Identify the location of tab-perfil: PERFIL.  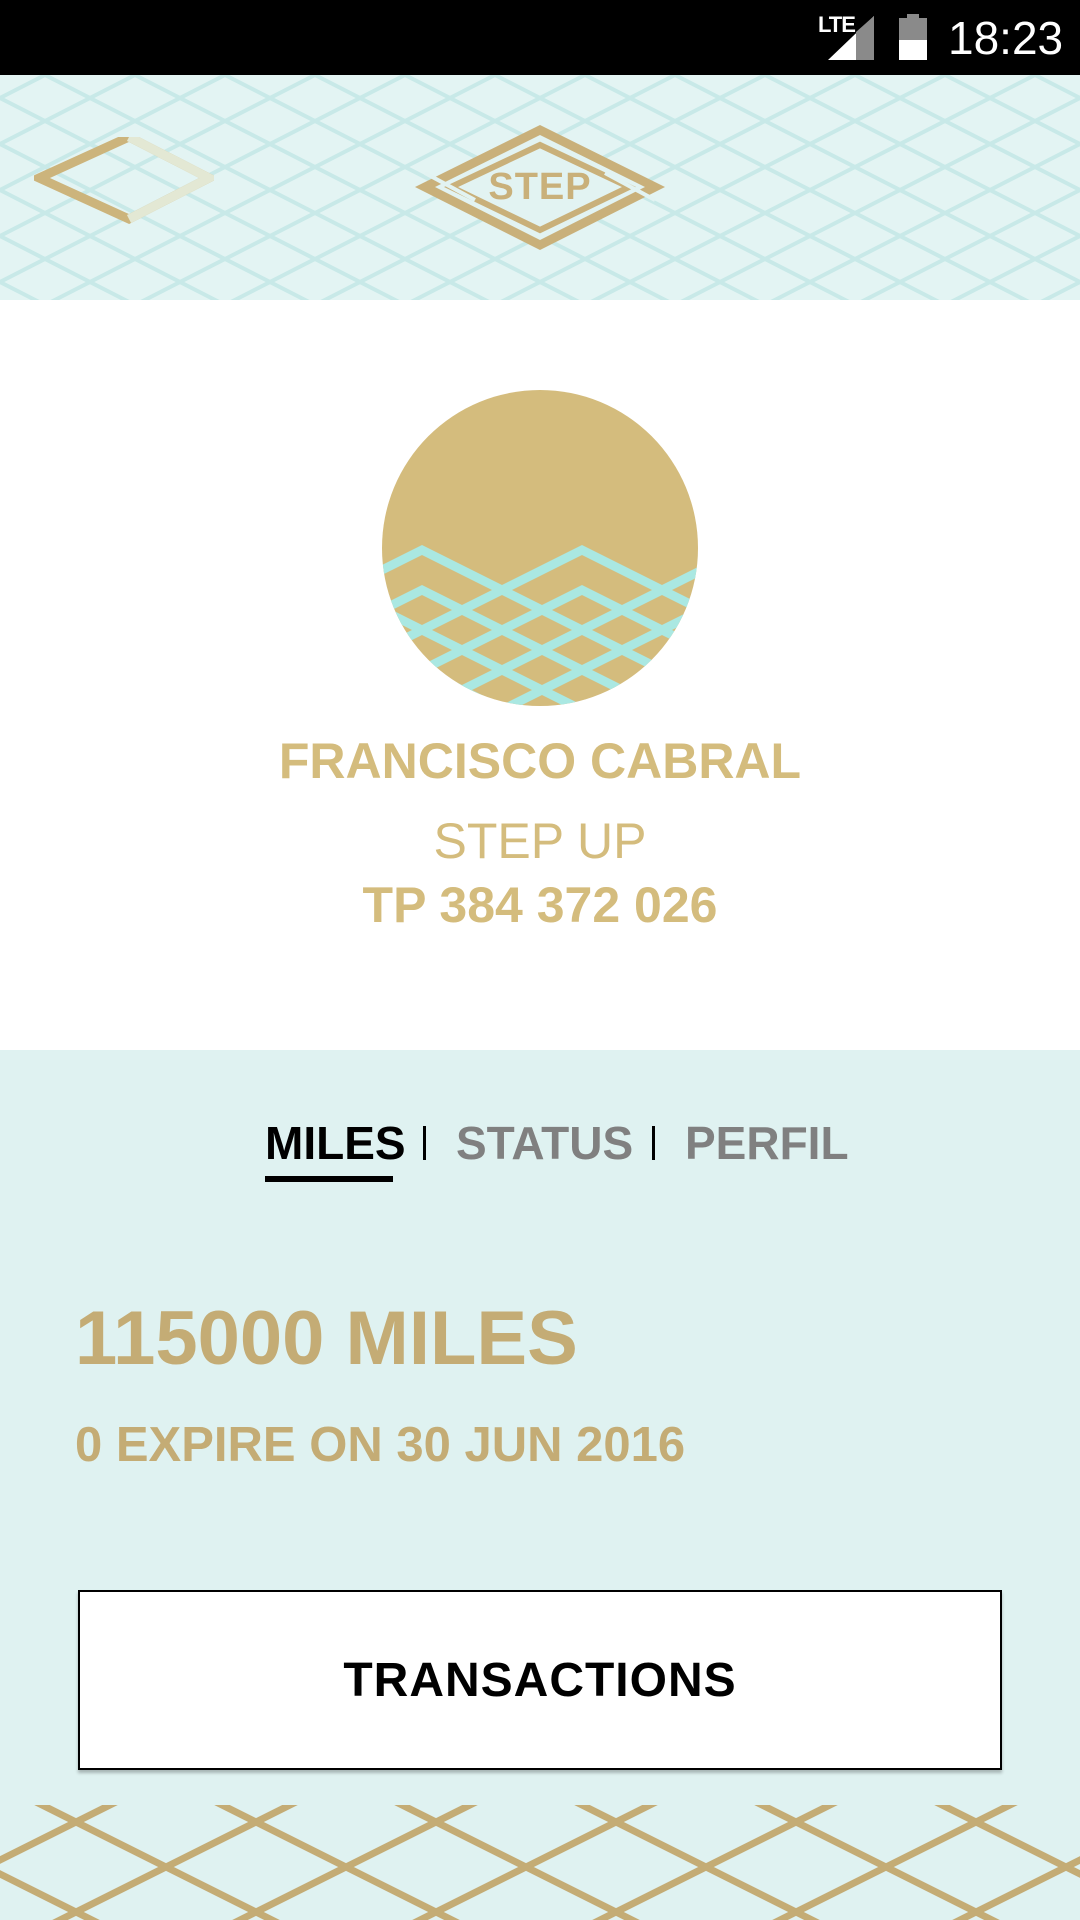
(767, 1143).